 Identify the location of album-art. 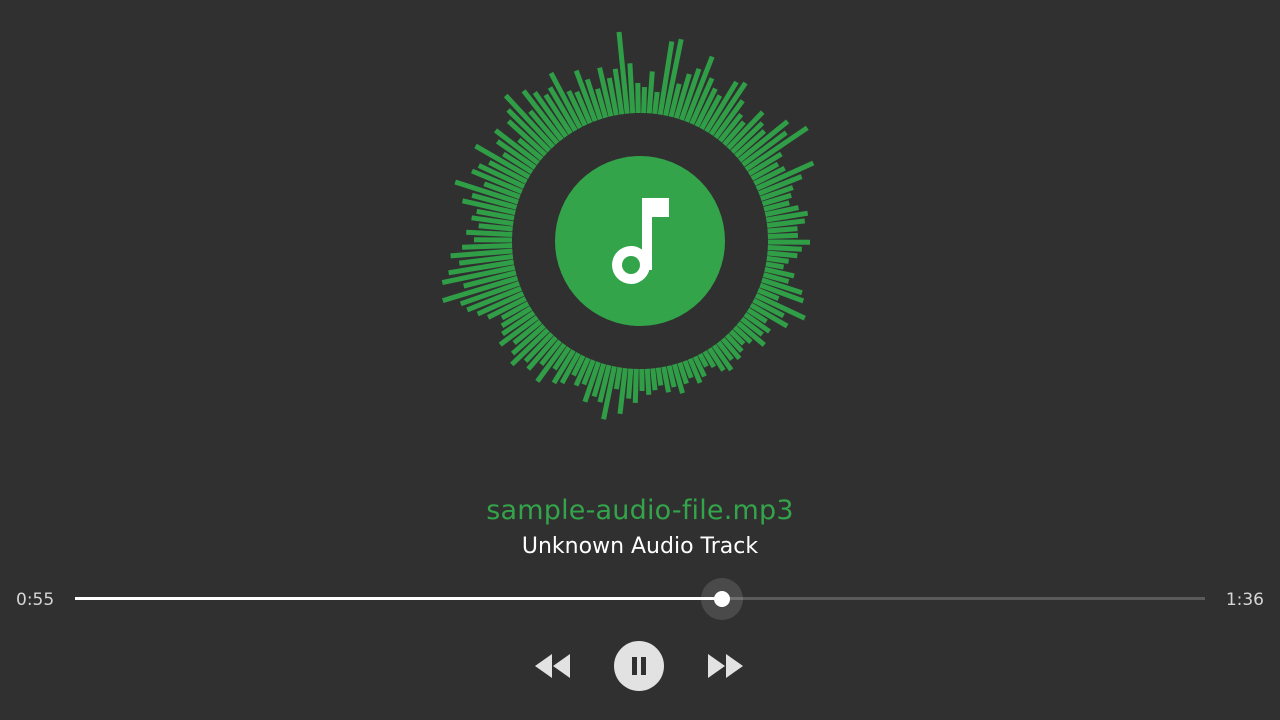
(640, 241).